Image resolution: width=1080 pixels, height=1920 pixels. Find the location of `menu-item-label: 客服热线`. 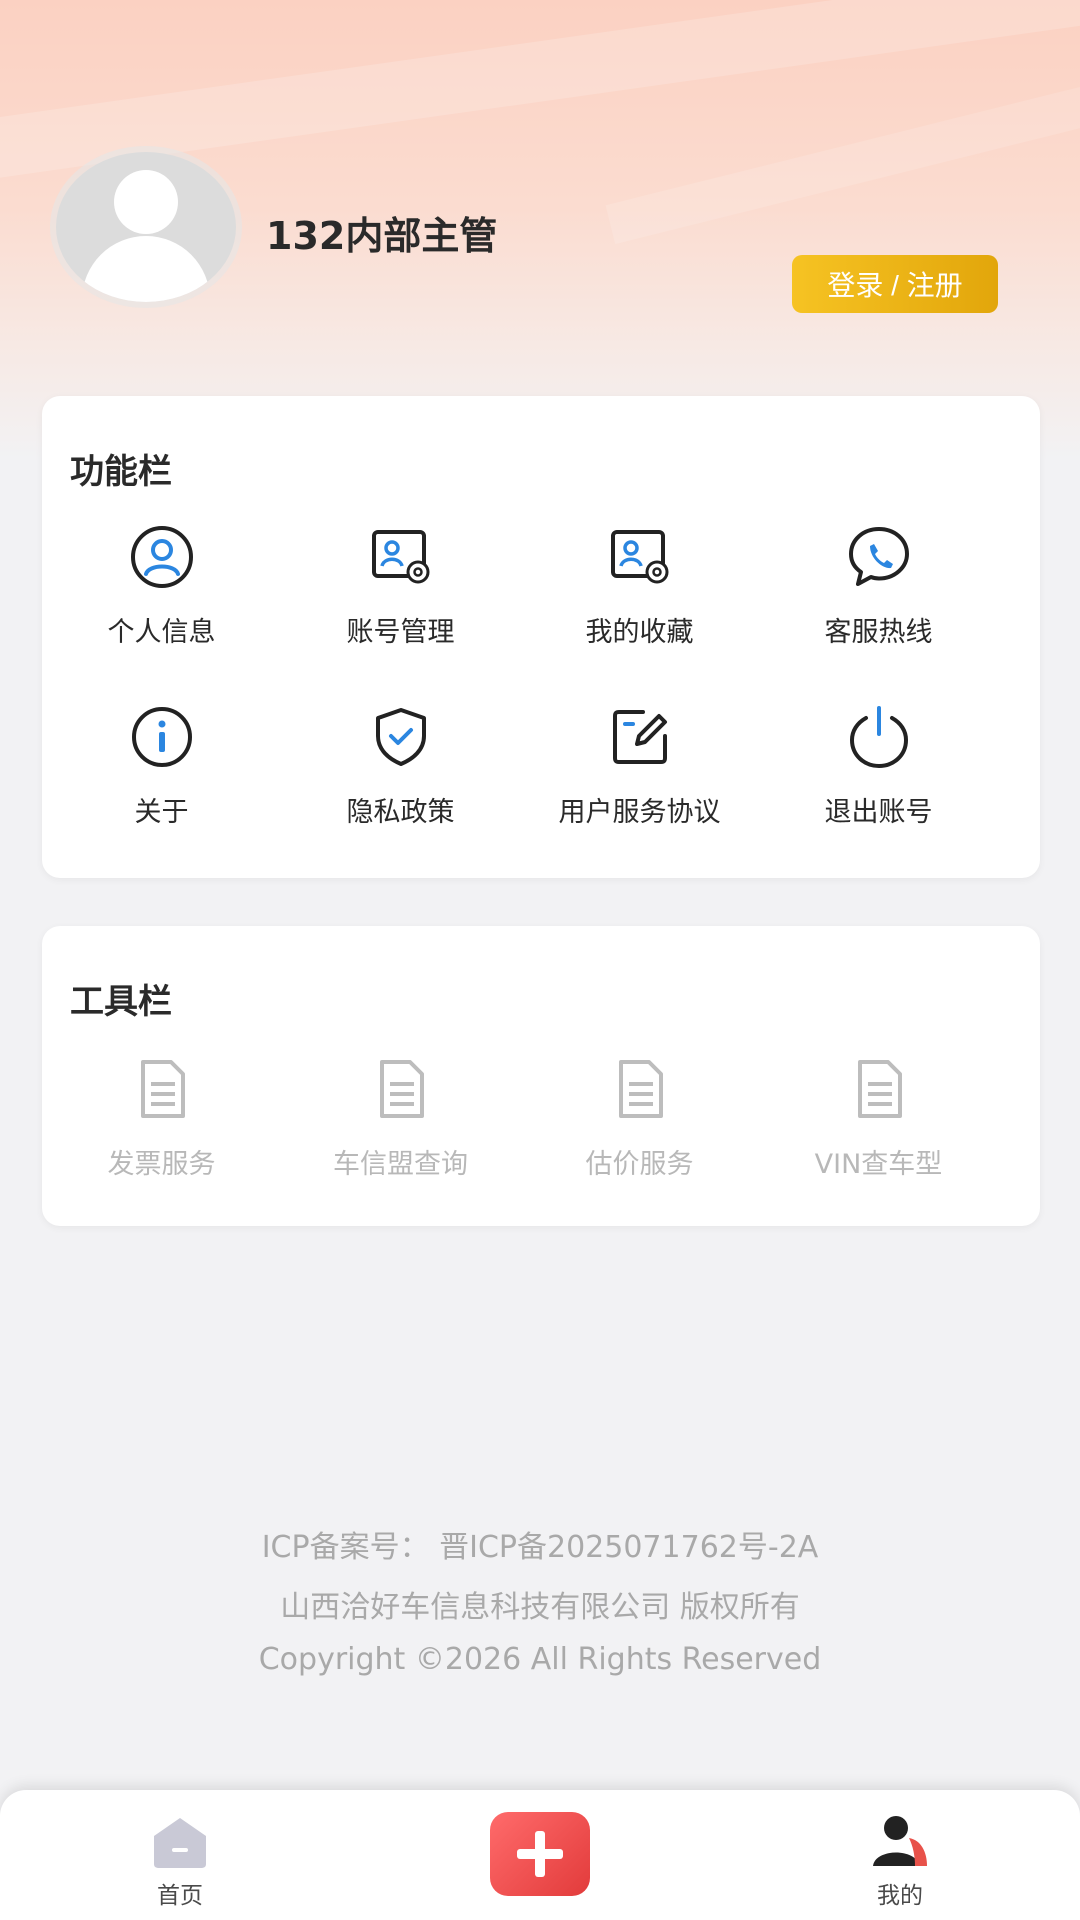

menu-item-label: 客服热线 is located at coordinates (878, 632).